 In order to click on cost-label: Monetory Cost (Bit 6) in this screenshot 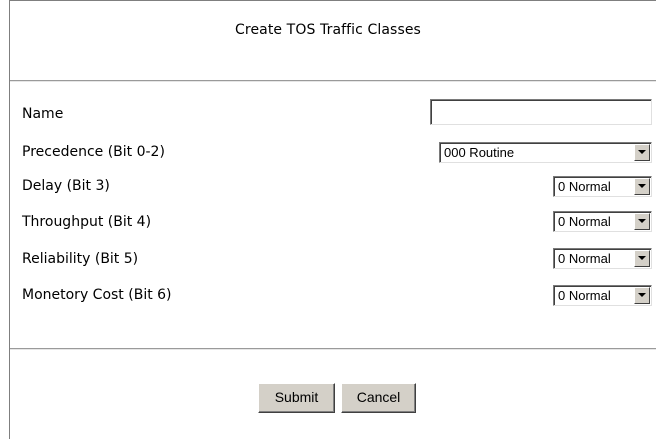, I will do `click(97, 295)`.